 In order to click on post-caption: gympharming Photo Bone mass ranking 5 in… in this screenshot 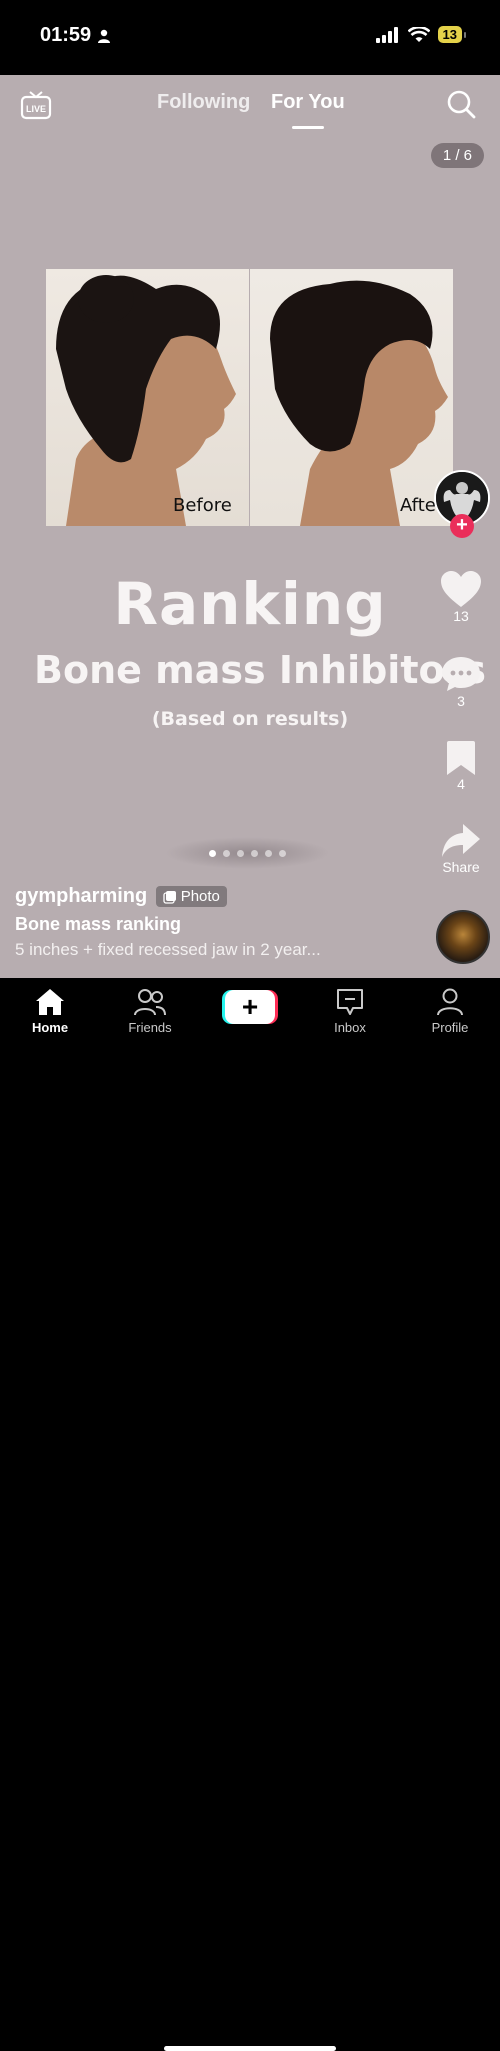, I will do `click(225, 922)`.